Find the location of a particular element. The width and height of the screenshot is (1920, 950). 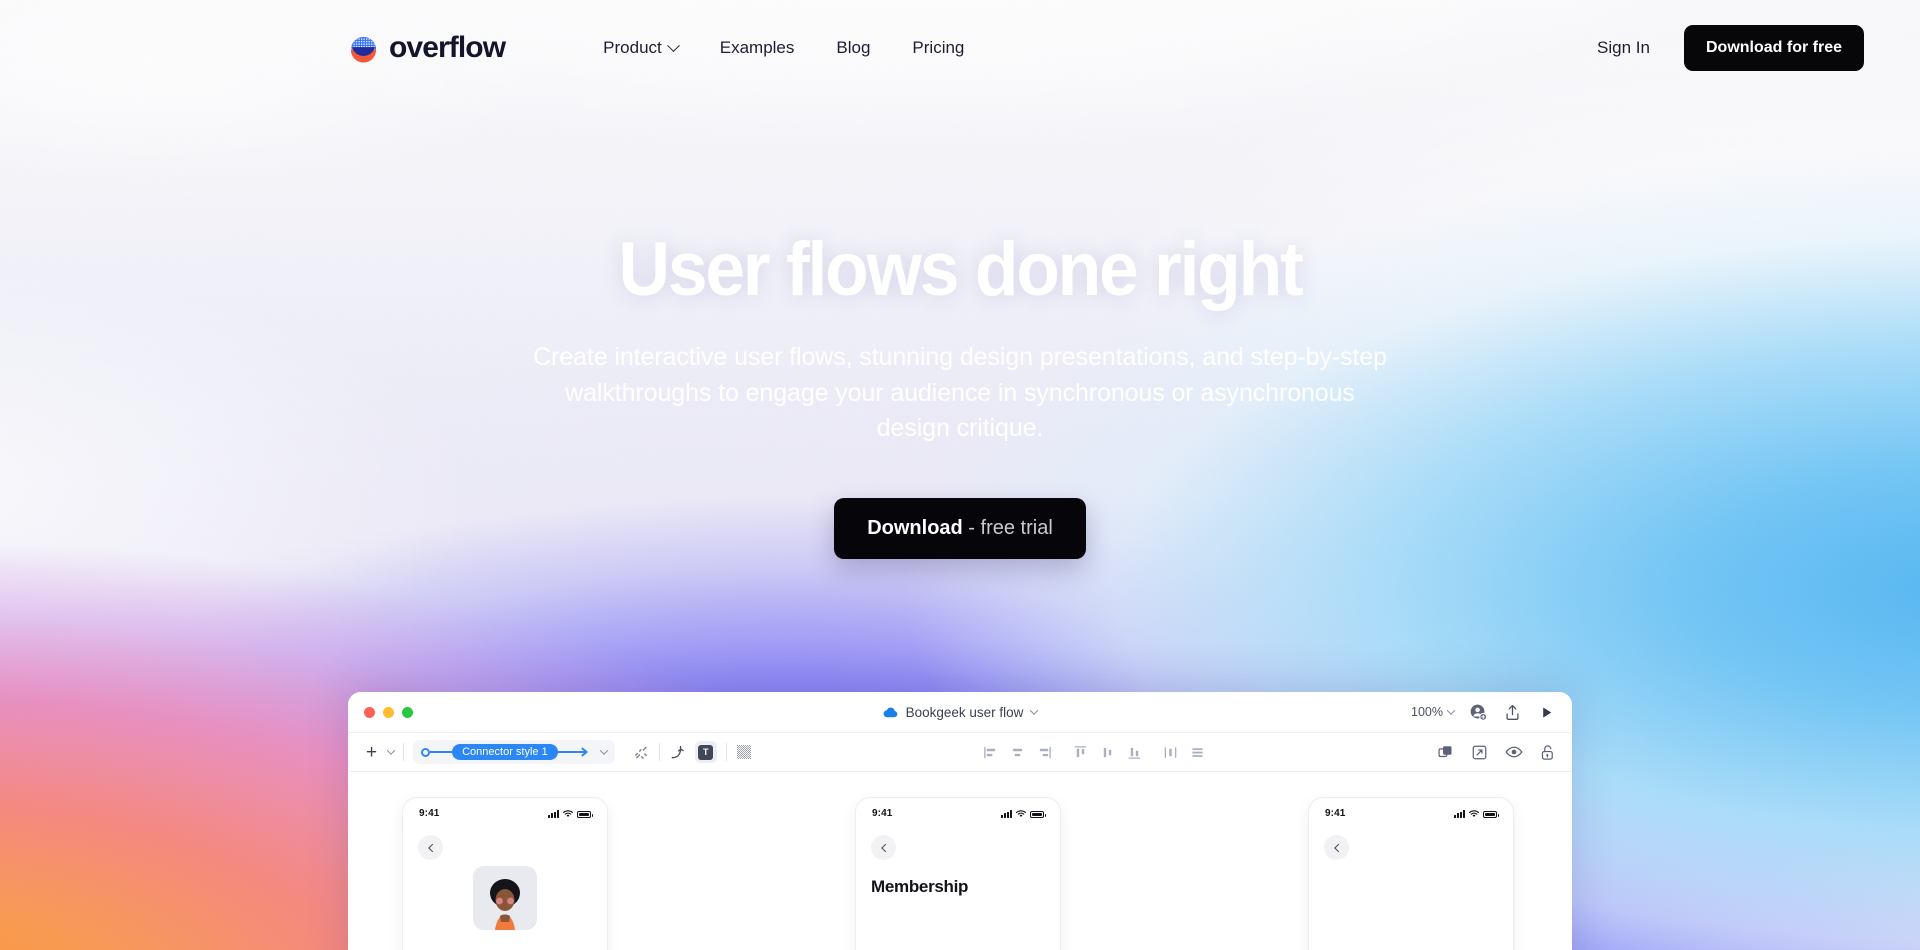

hero-download-sublabel: - free trial is located at coordinates (1007, 527).